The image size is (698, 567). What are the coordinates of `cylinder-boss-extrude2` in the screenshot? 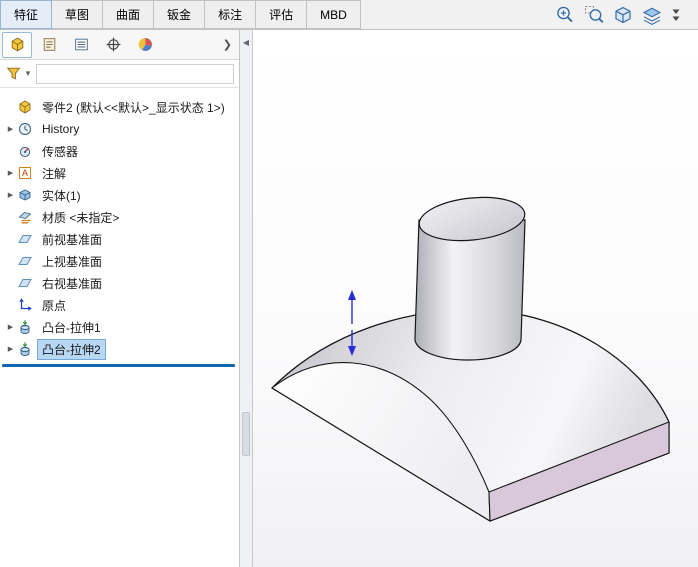 It's located at (470, 277).